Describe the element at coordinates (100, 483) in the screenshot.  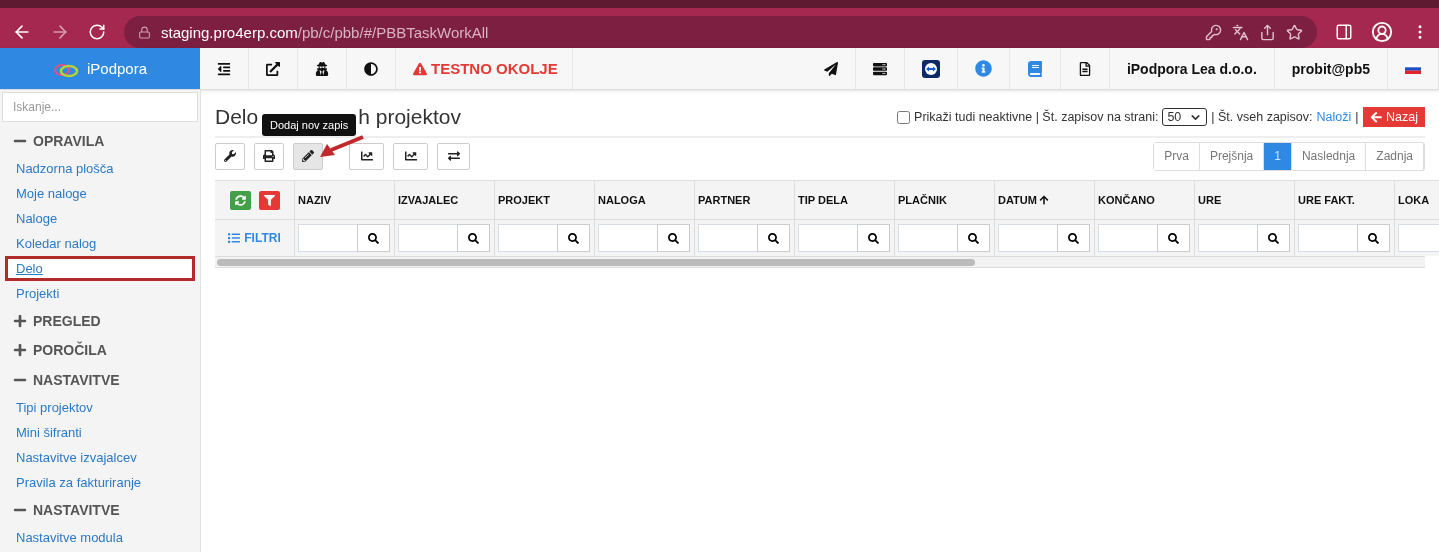
I see `sidebar-item: Pravila za fakturiranje` at that location.